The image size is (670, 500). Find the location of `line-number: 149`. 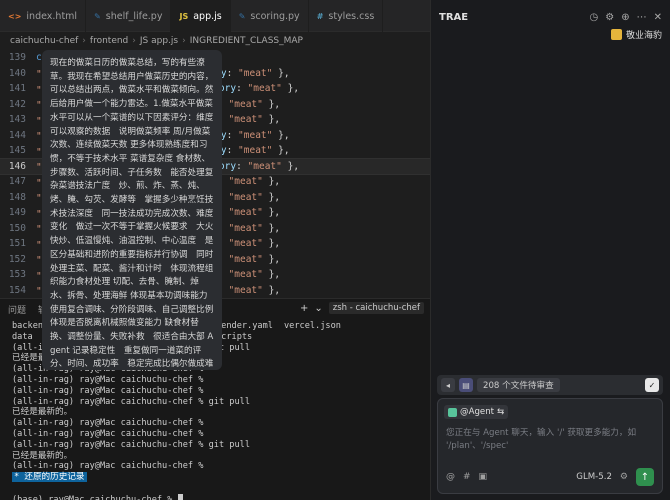

line-number: 149 is located at coordinates (17, 213).